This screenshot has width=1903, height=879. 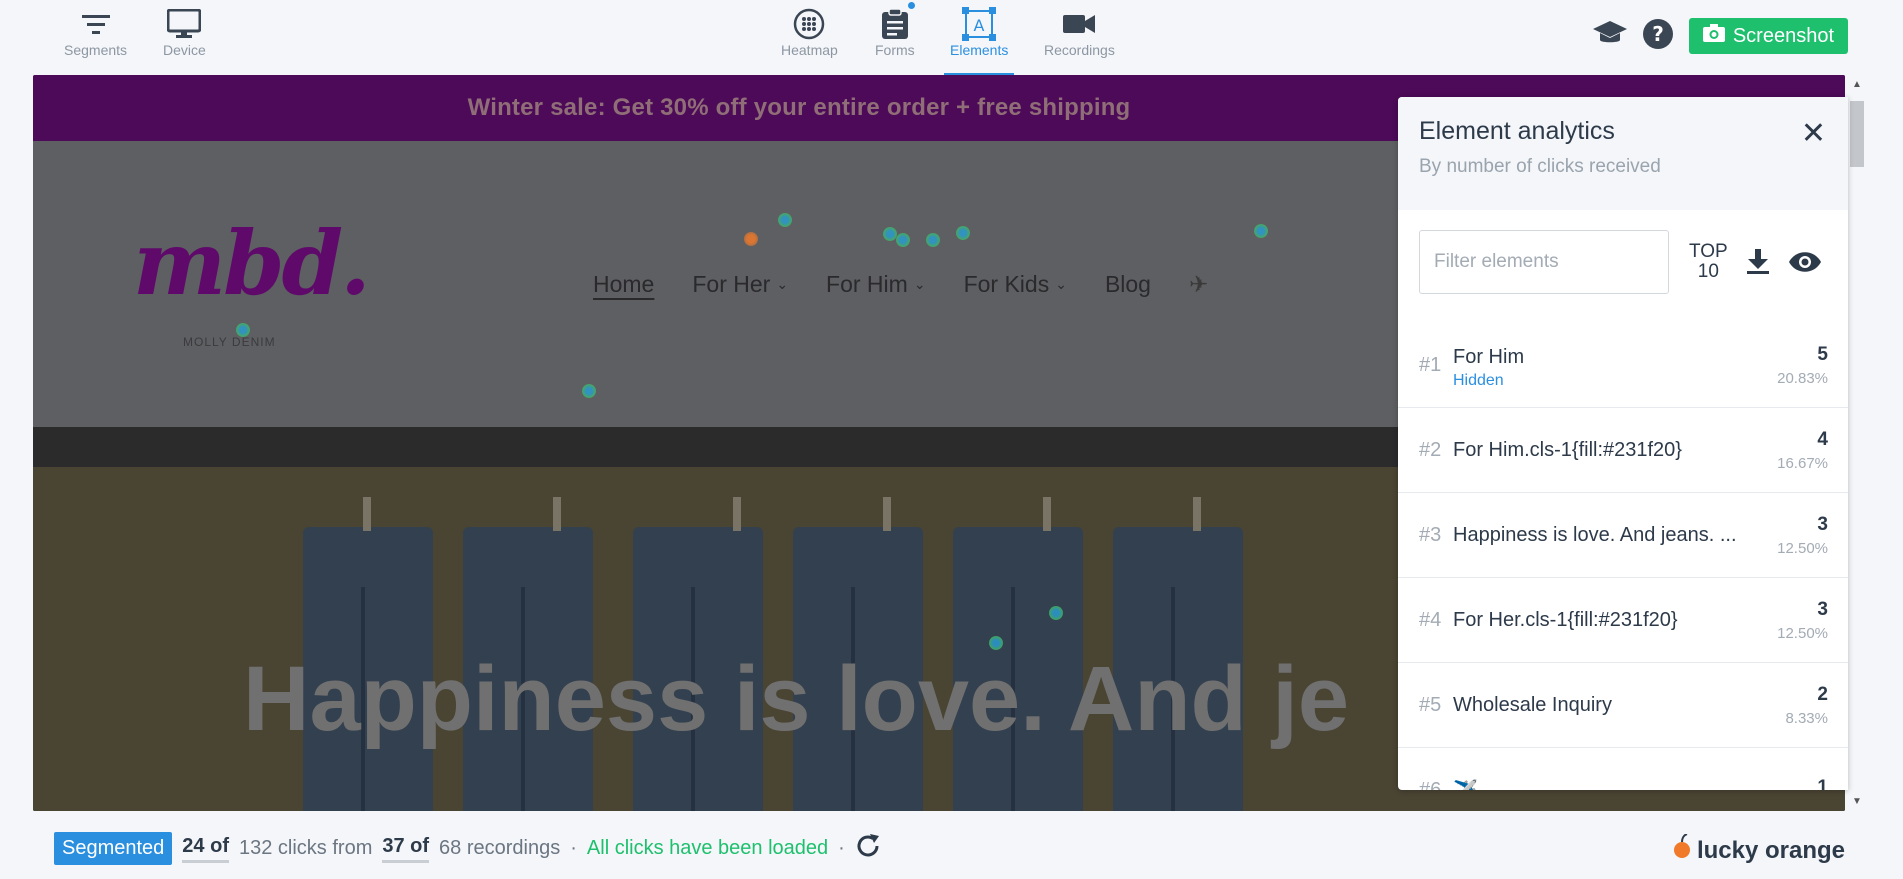 I want to click on download-icon, so click(x=1758, y=262).